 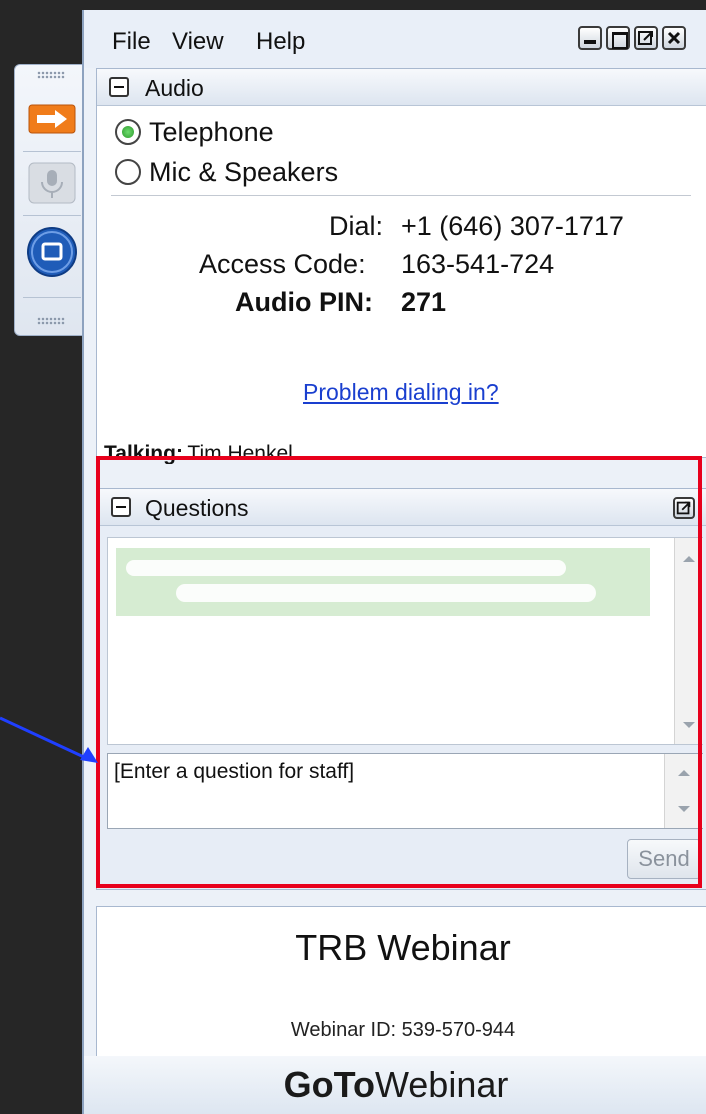 I want to click on talking-indicator: Talking: Tim Henkel, so click(x=198, y=453).